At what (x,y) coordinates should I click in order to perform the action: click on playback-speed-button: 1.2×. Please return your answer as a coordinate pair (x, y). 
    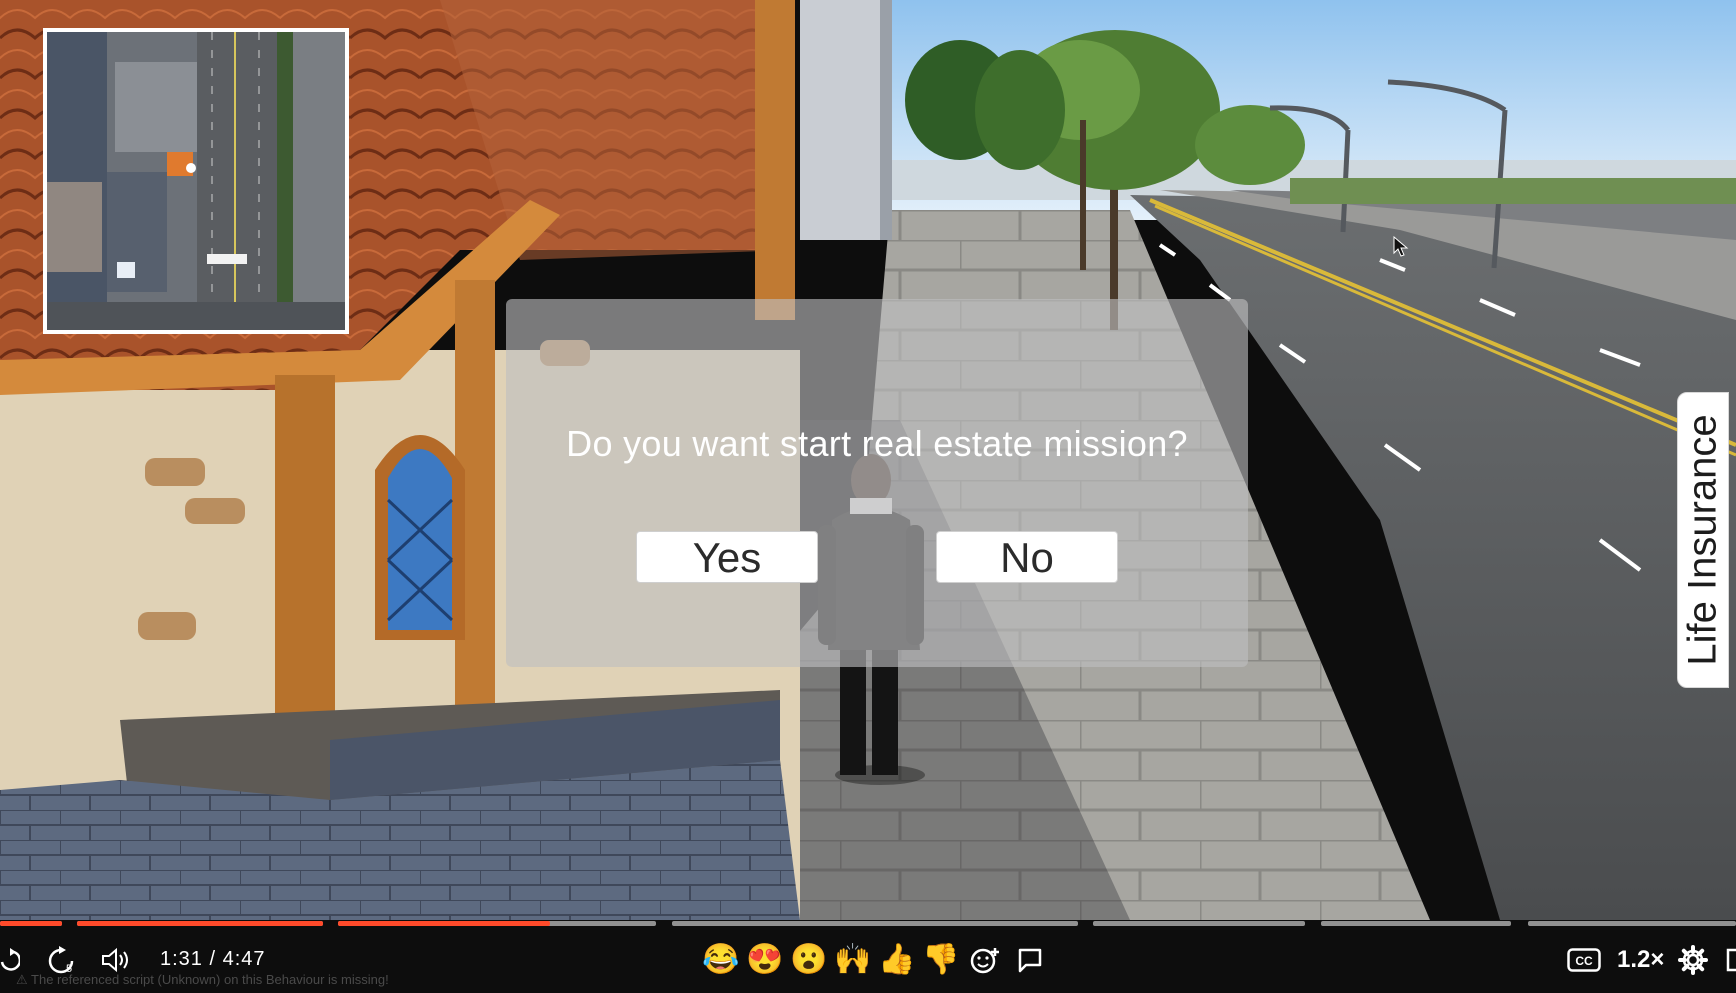
    Looking at the image, I should click on (1640, 960).